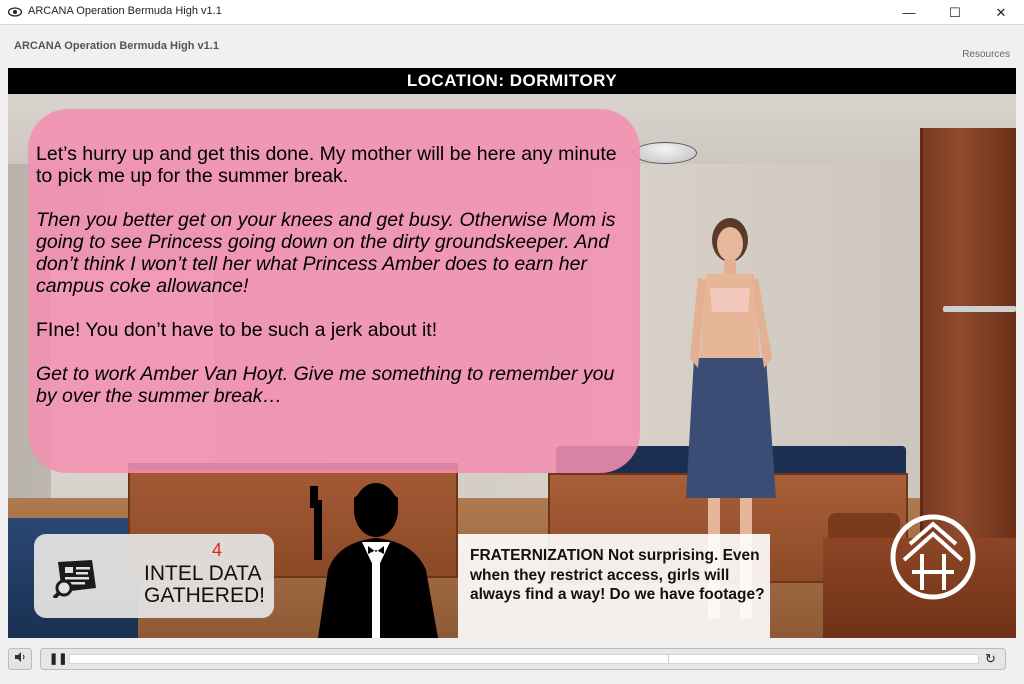 The image size is (1024, 684). What do you see at coordinates (116, 46) in the screenshot?
I see `app-title: ARCANA Operation Bermuda High v1.1` at bounding box center [116, 46].